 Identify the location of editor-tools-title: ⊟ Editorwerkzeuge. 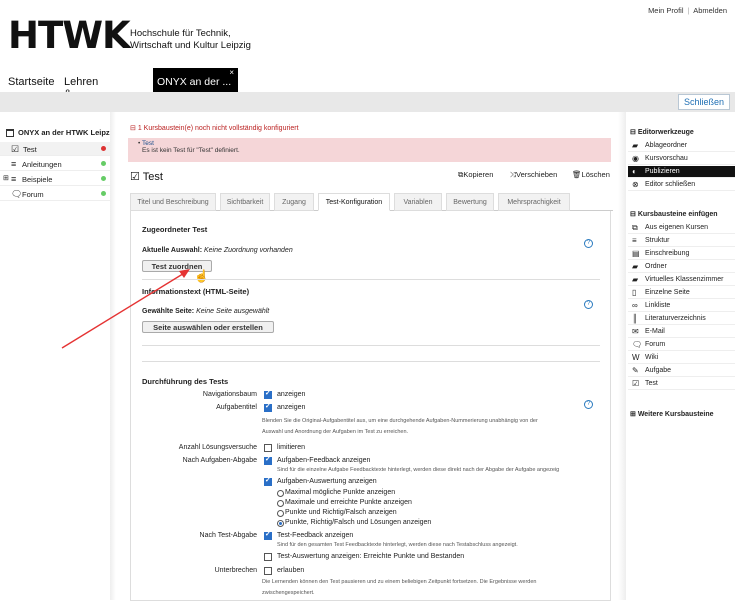
(662, 132).